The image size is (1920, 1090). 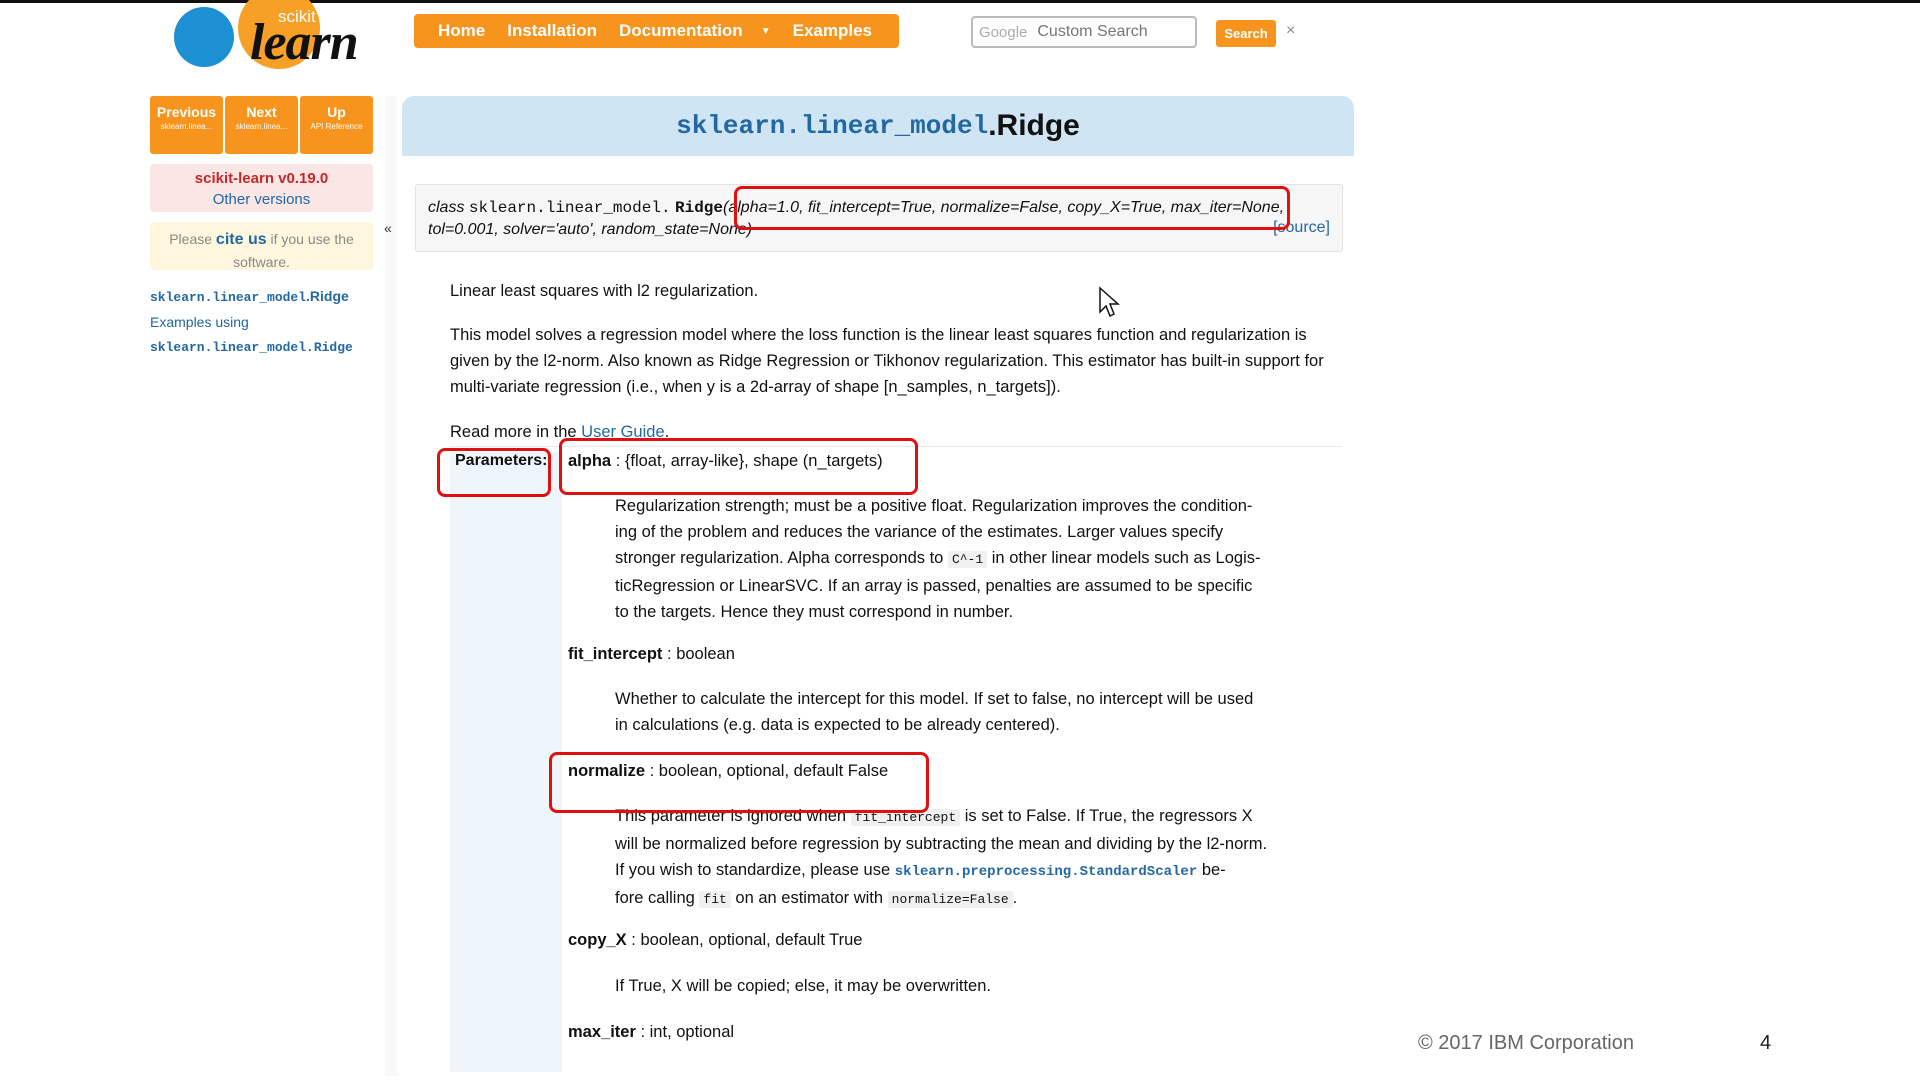 What do you see at coordinates (228, 297) in the screenshot?
I see `toc-module: sklearn.linear_model` at bounding box center [228, 297].